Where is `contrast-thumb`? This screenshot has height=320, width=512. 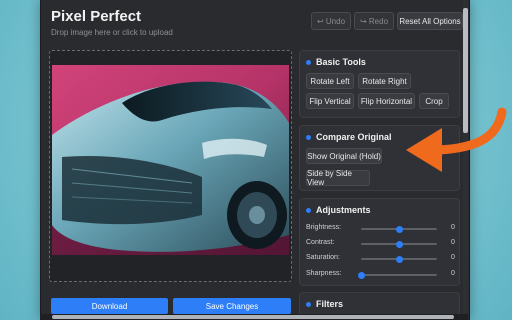 contrast-thumb is located at coordinates (399, 244).